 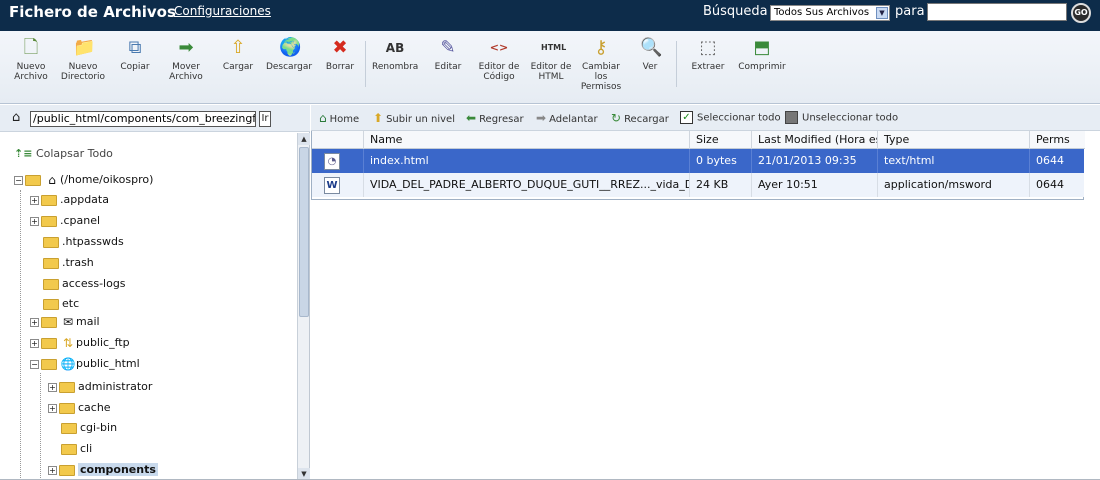 I want to click on tree-item-label: administrator, so click(x=115, y=386).